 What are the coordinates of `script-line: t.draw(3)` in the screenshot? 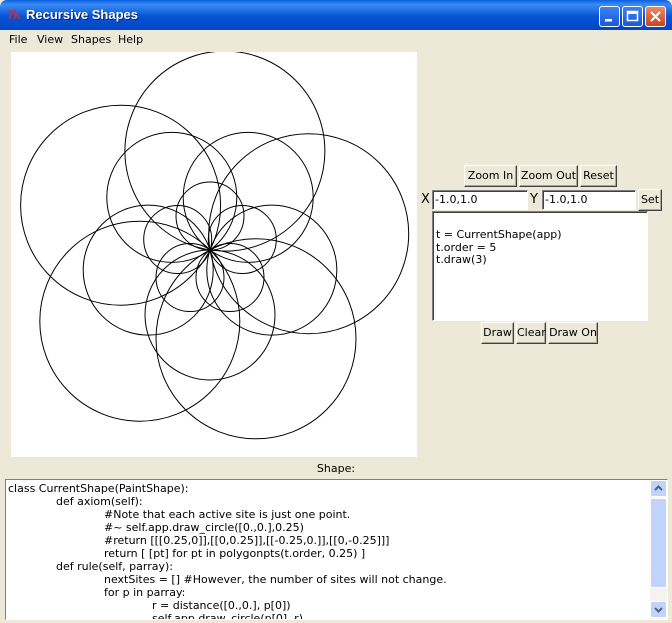 It's located at (461, 259).